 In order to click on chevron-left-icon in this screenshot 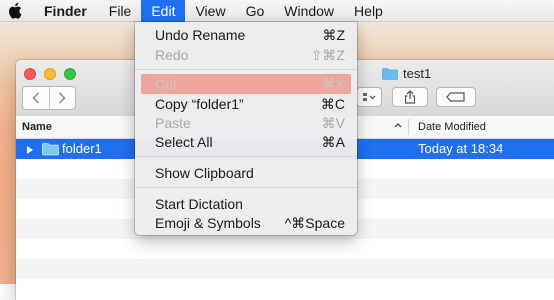, I will do `click(35, 98)`.